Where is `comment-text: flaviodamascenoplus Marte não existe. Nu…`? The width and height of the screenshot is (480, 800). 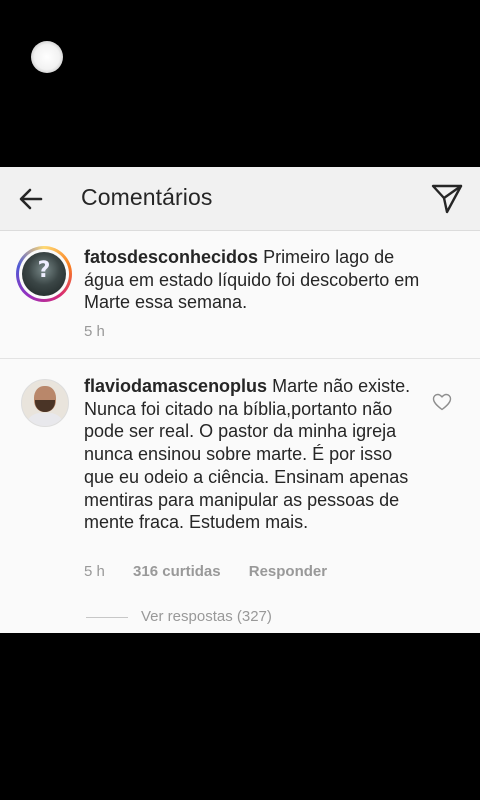 comment-text: flaviodamascenoplus Marte não existe. Nu… is located at coordinates (254, 454).